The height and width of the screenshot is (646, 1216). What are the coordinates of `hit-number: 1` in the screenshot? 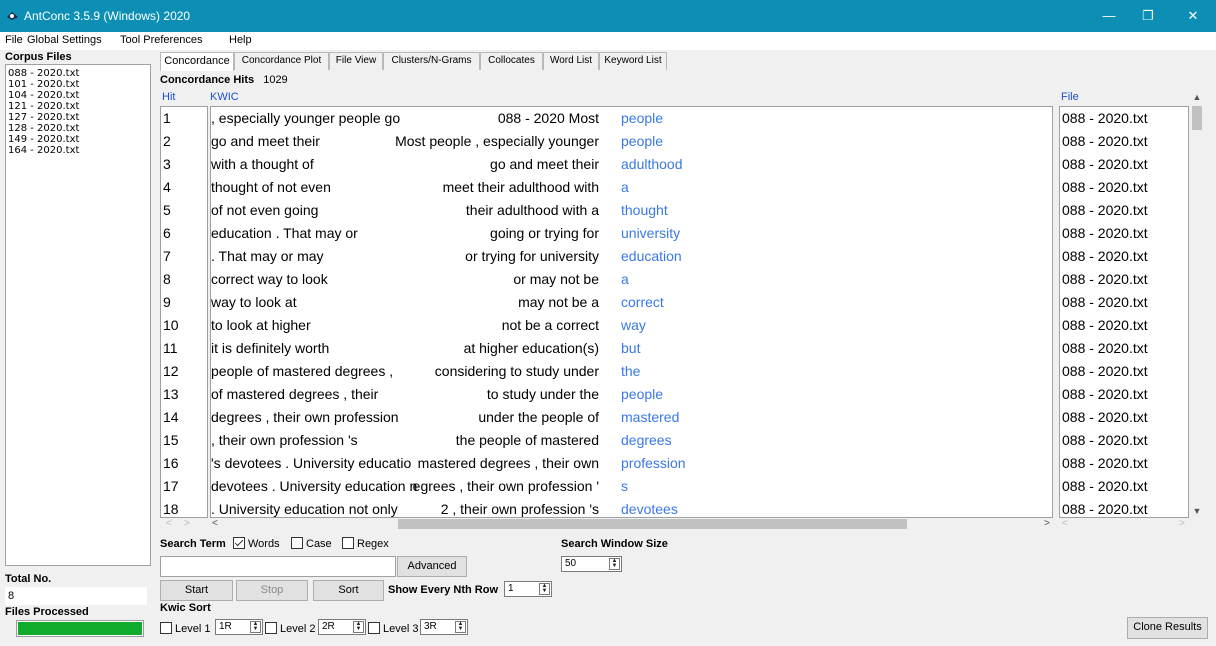 It's located at (184, 118).